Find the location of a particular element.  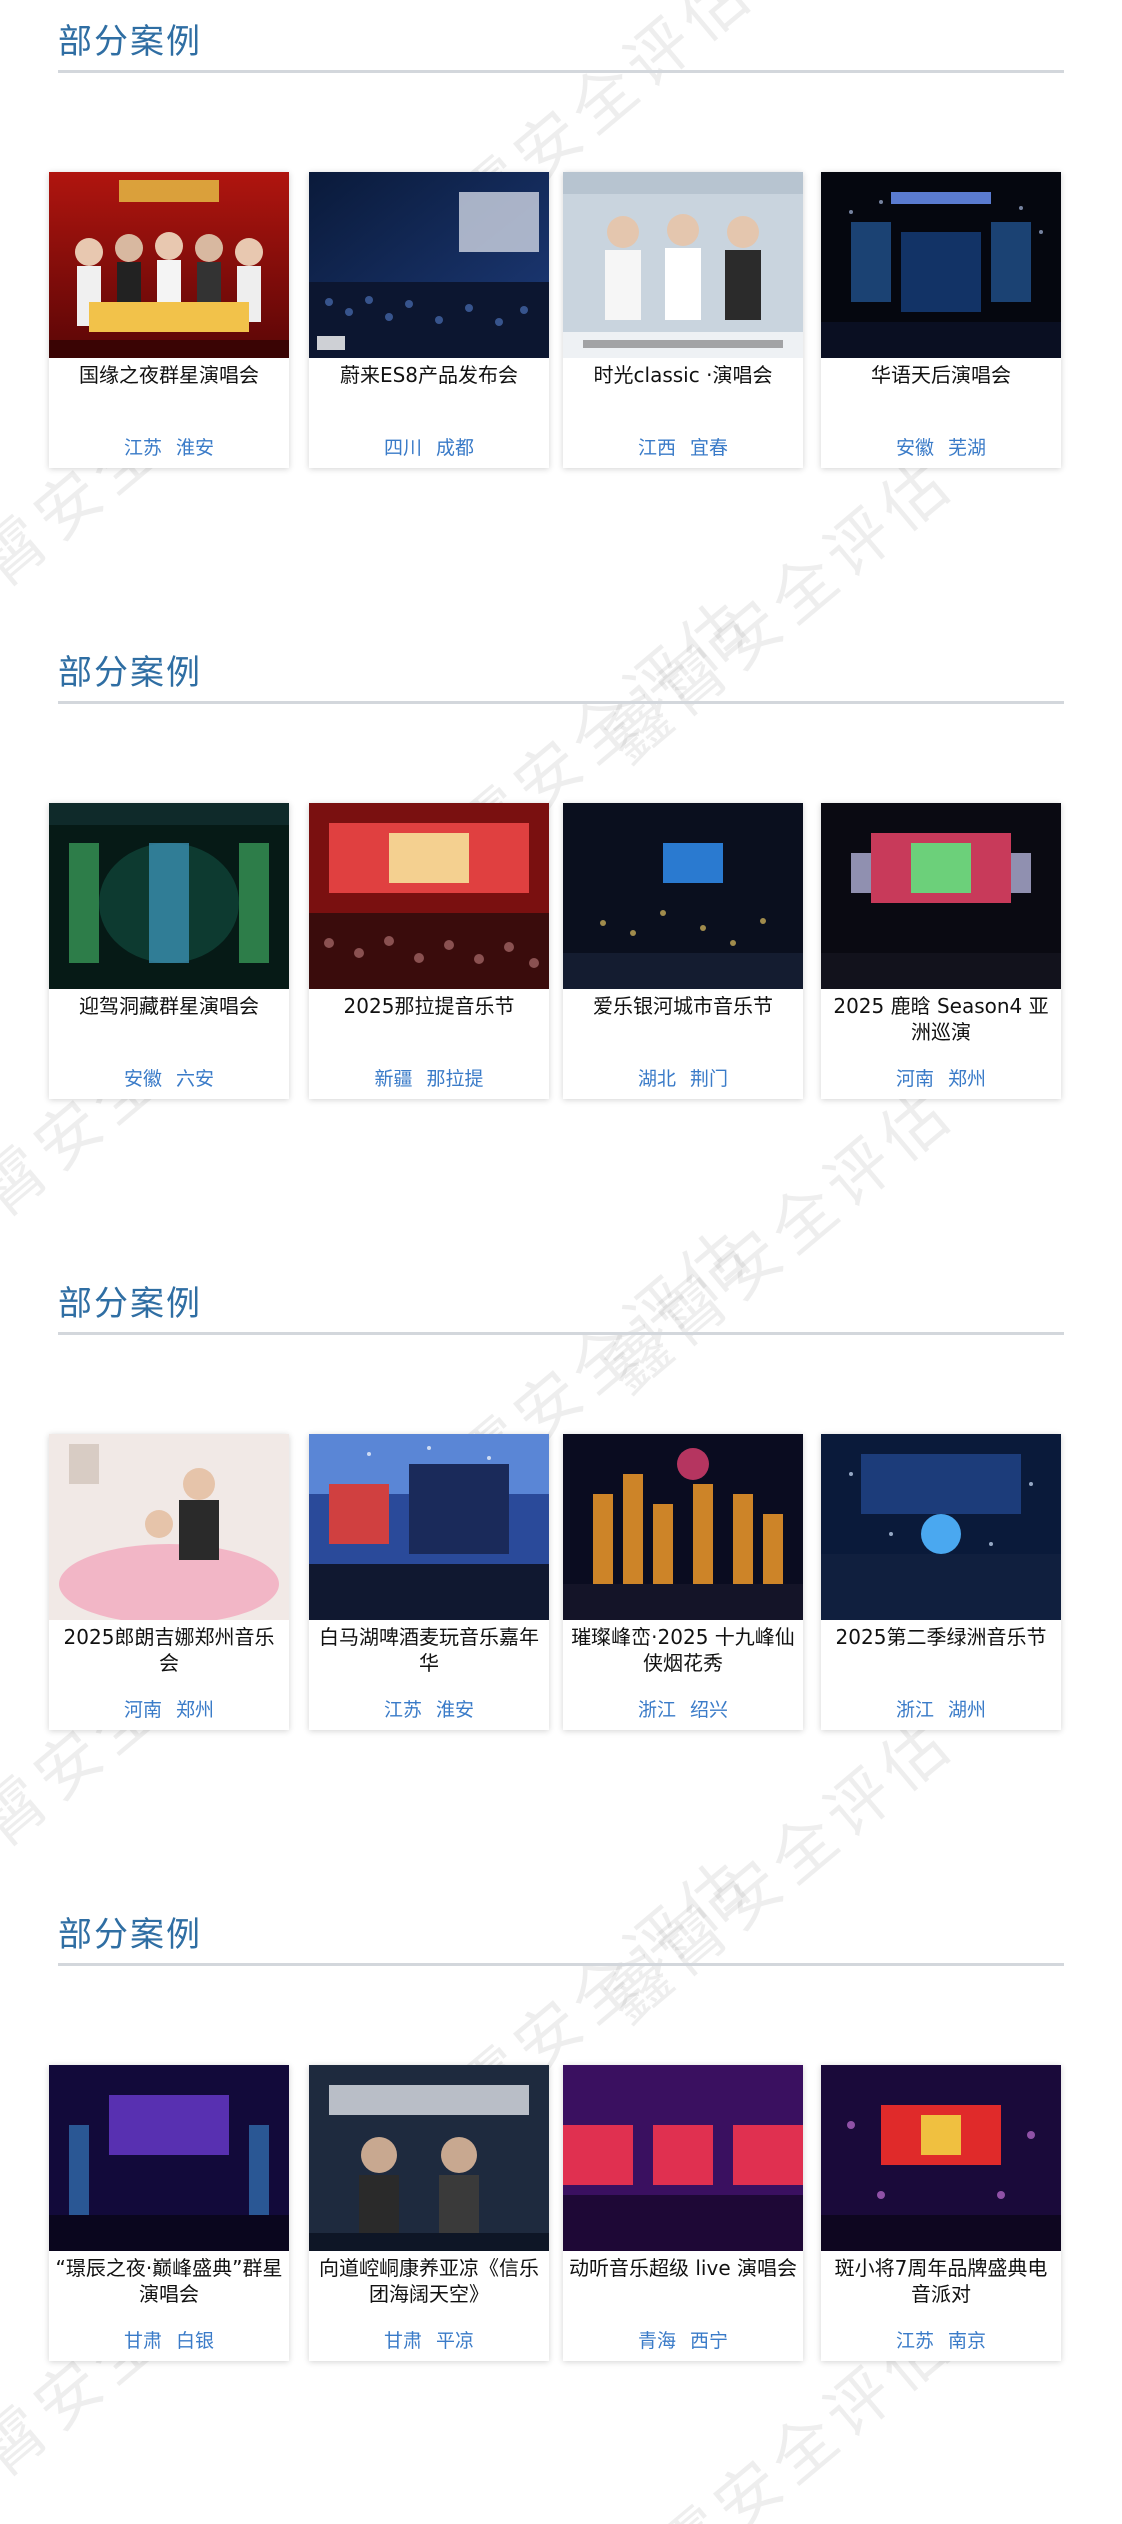

case-location: 新疆 那拉提 is located at coordinates (429, 1077).